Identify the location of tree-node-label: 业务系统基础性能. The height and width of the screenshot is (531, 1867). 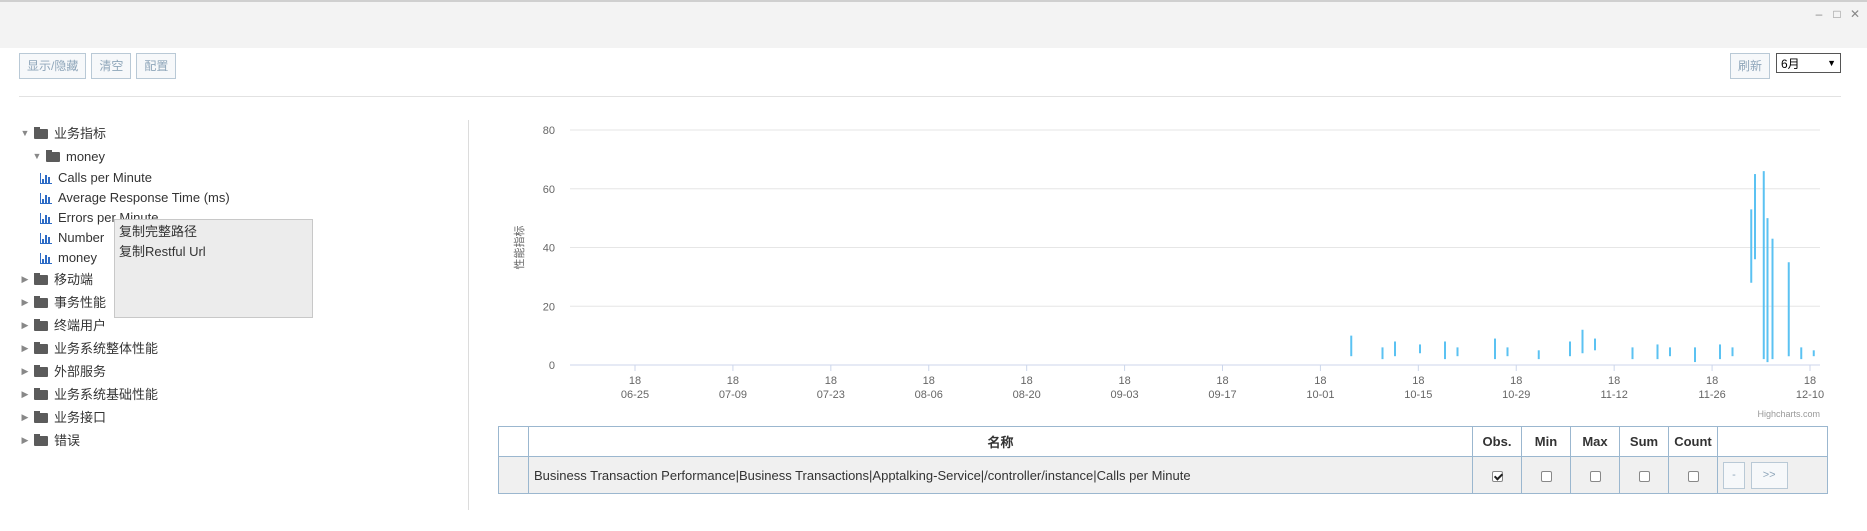
(106, 394).